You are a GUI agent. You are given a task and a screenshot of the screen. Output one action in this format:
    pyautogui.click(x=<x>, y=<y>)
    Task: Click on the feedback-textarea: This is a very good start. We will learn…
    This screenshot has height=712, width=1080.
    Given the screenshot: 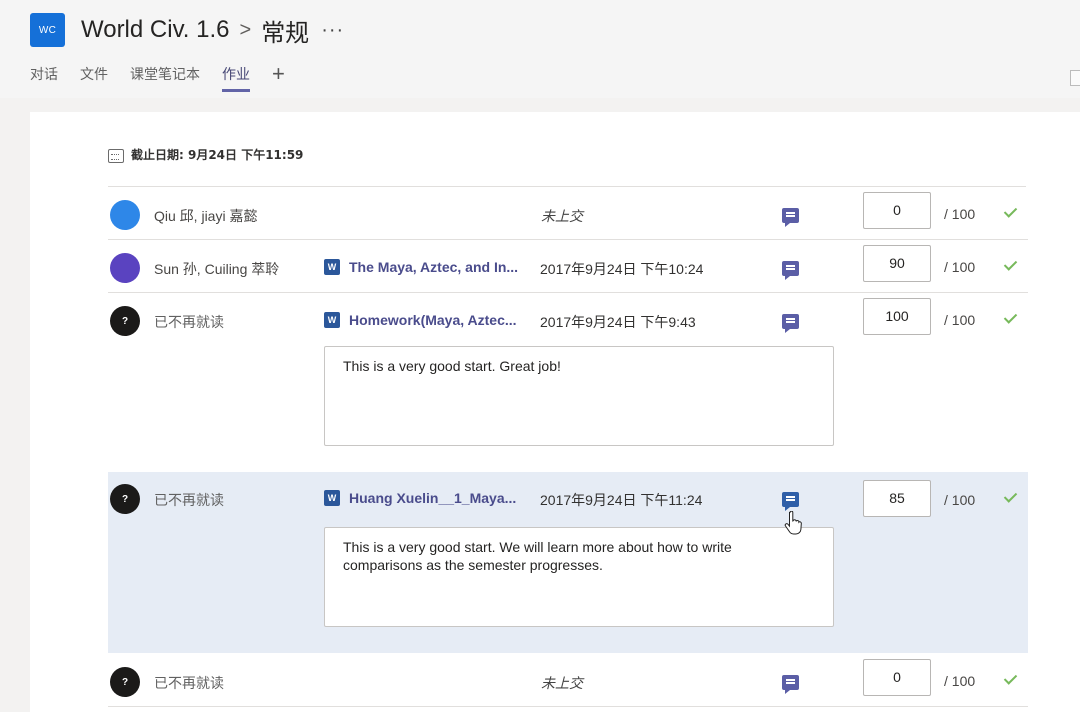 What is the action you would take?
    pyautogui.click(x=579, y=577)
    